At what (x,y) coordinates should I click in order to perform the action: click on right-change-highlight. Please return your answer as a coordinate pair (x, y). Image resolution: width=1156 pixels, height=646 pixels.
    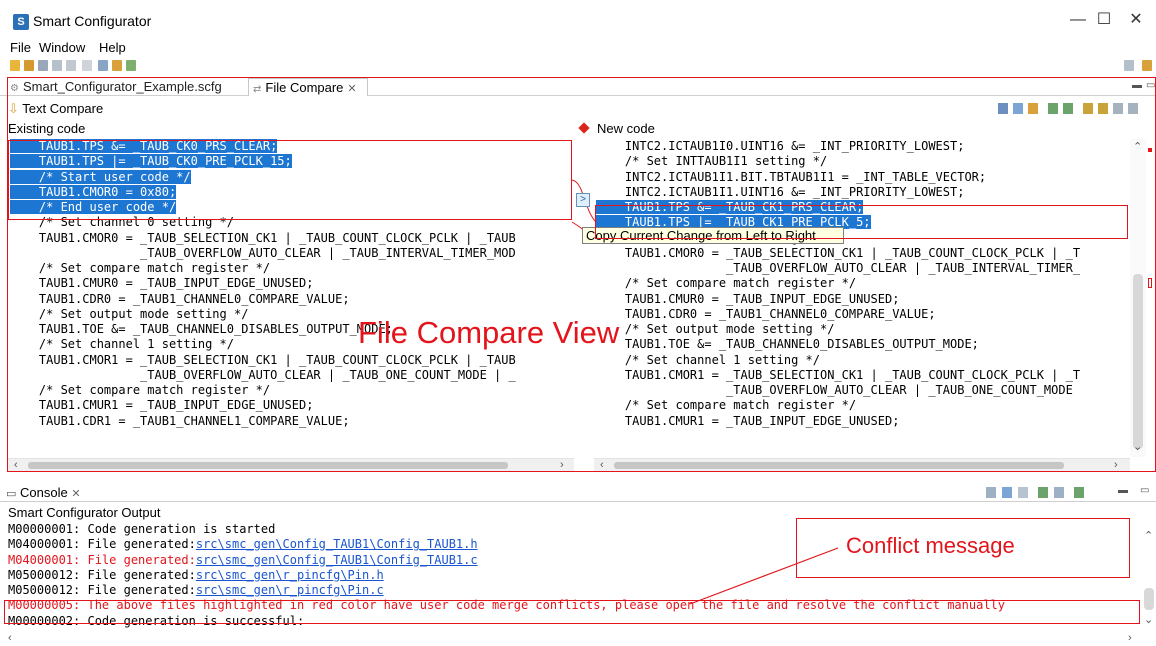
    Looking at the image, I should click on (861, 222).